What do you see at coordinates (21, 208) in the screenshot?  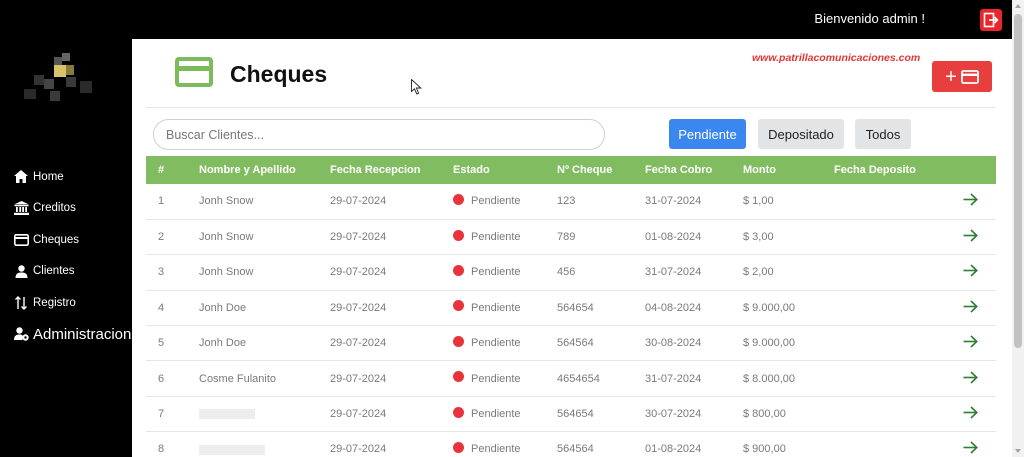 I see `bank-icon` at bounding box center [21, 208].